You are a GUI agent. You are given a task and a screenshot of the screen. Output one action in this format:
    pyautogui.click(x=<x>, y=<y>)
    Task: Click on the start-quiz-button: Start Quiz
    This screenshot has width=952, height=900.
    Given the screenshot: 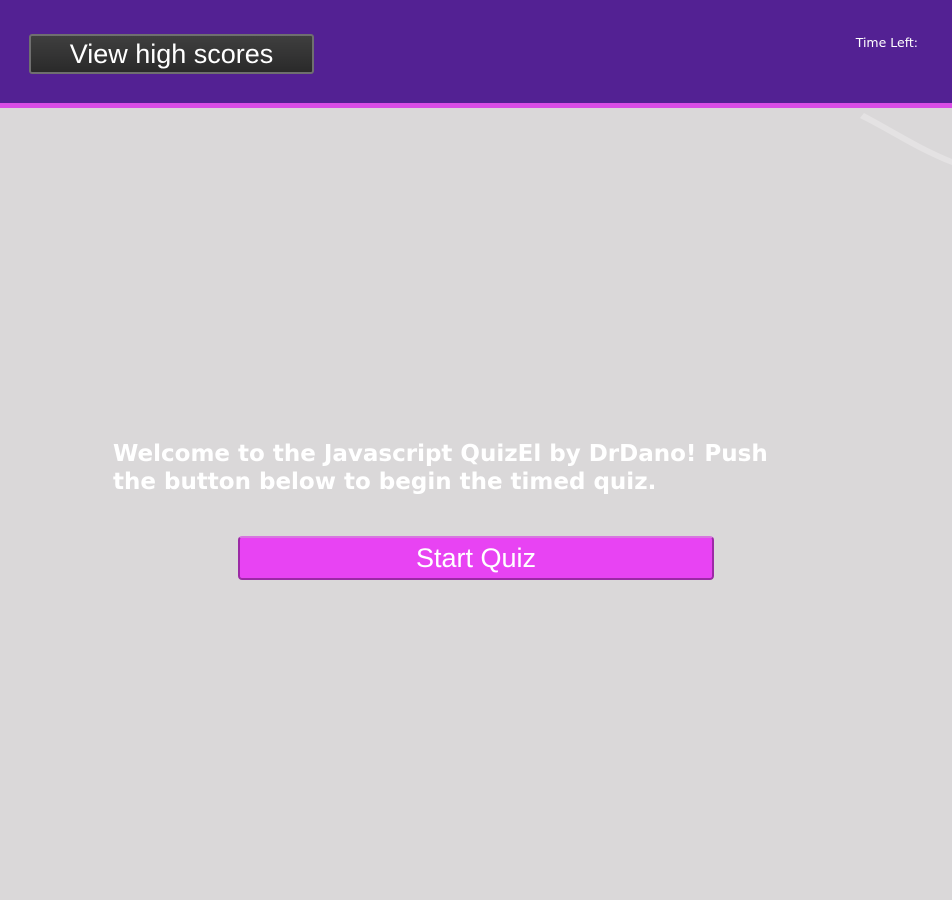 What is the action you would take?
    pyautogui.click(x=476, y=558)
    